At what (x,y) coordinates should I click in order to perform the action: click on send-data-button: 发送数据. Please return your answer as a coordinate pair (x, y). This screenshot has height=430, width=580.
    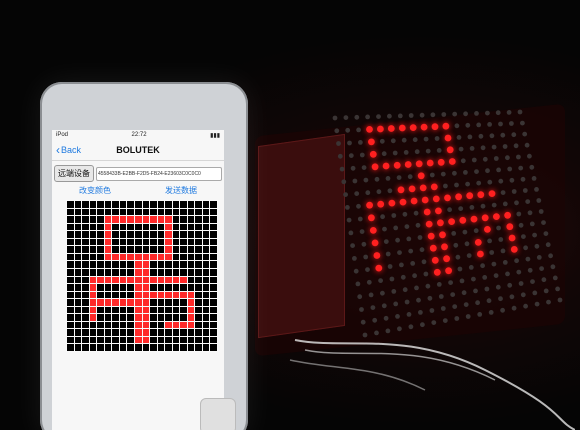
    Looking at the image, I should click on (181, 190).